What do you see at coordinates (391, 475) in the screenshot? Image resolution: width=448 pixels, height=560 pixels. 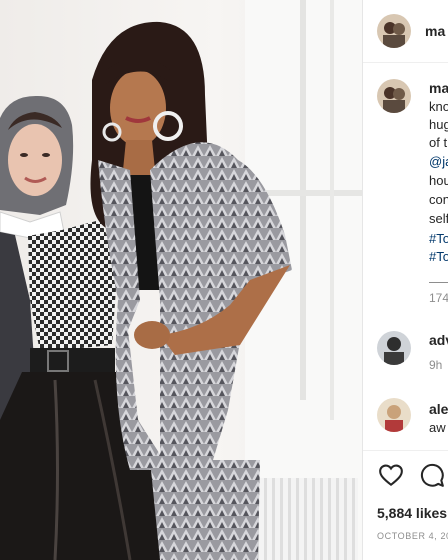 I see `heart-icon` at bounding box center [391, 475].